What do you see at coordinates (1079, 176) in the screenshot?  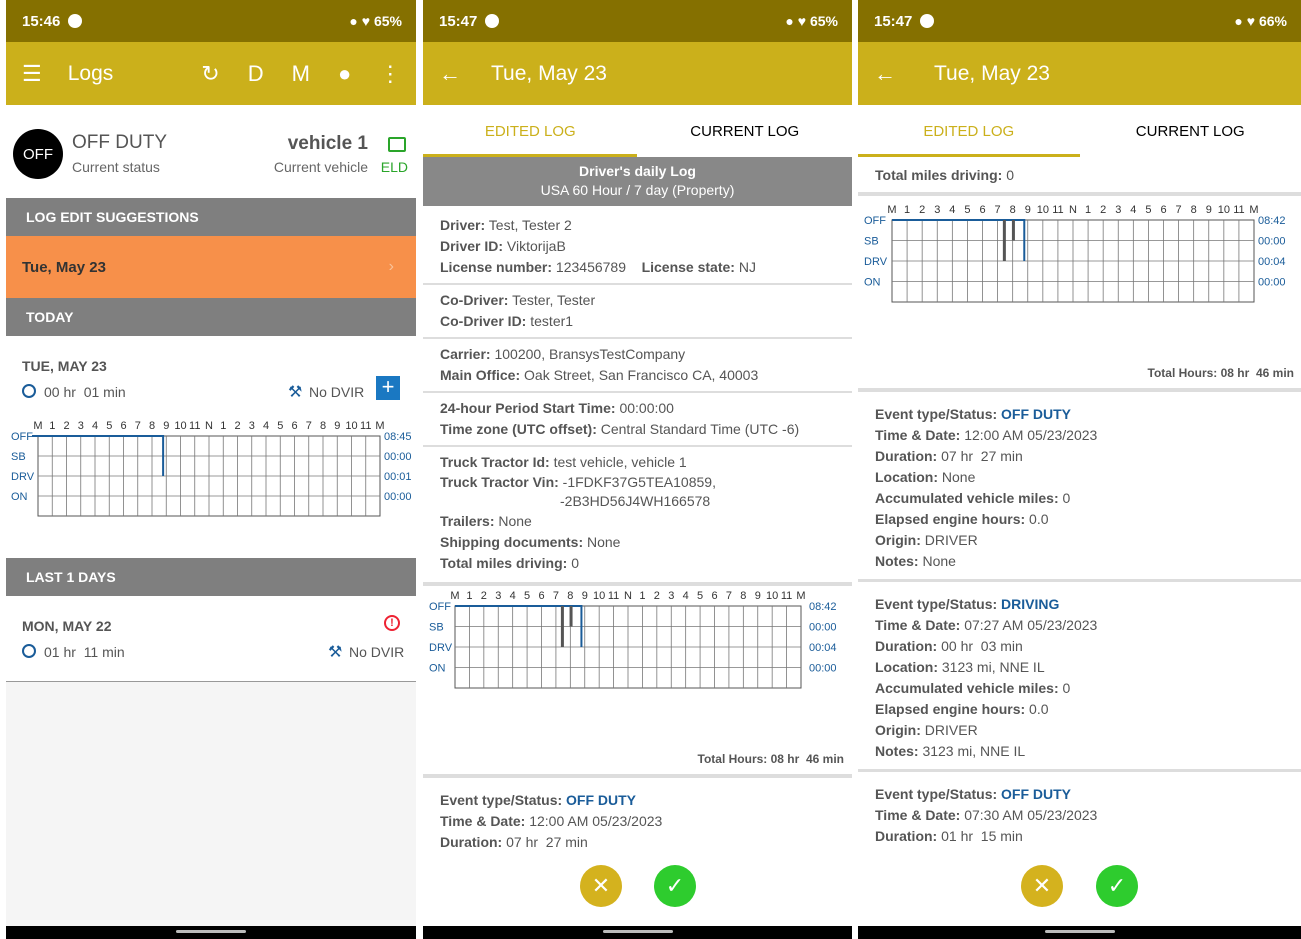 I see `miles-row: Total miles driving: 0` at bounding box center [1079, 176].